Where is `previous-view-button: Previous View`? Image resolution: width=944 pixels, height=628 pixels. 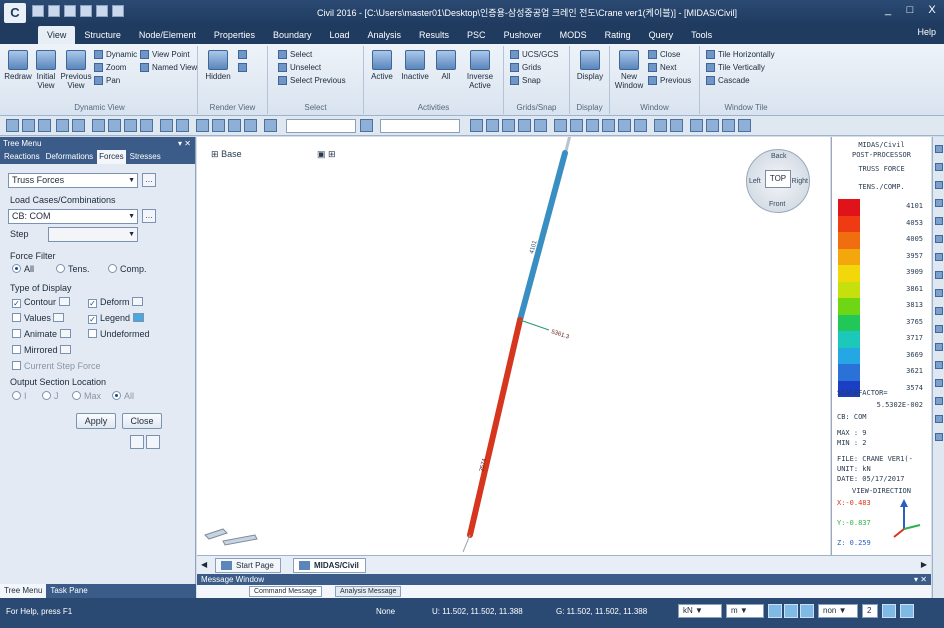
previous-view-button: Previous View is located at coordinates (76, 70).